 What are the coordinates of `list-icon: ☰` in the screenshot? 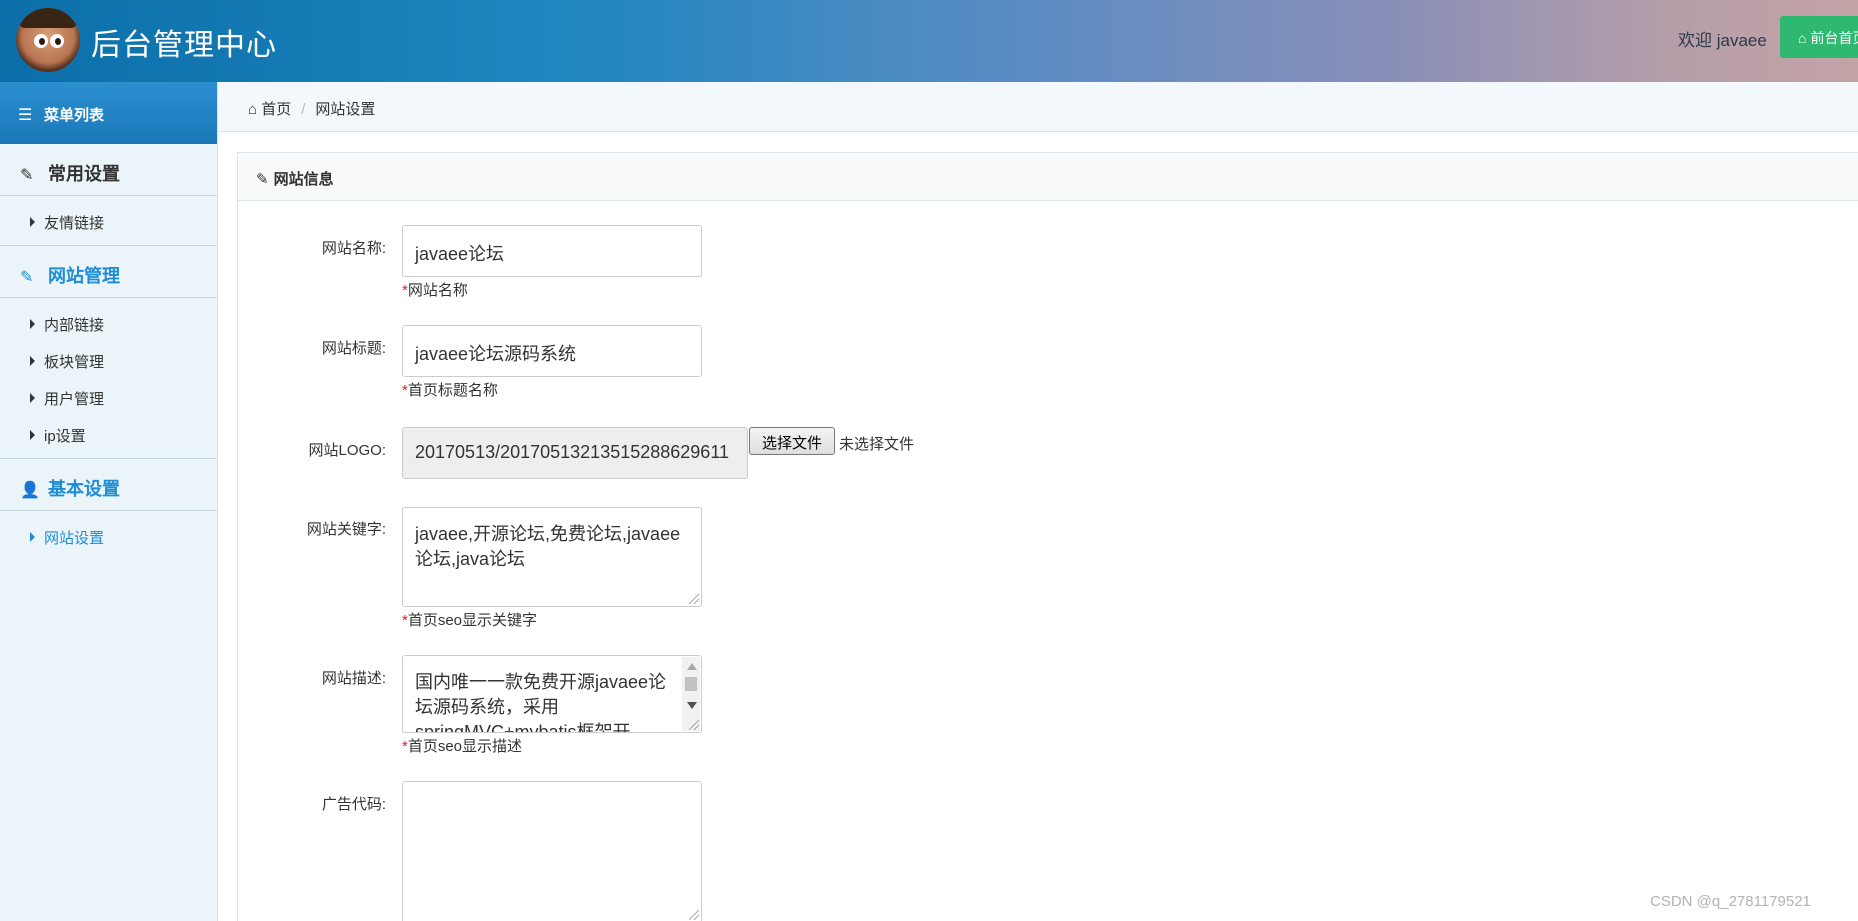 It's located at (25, 115).